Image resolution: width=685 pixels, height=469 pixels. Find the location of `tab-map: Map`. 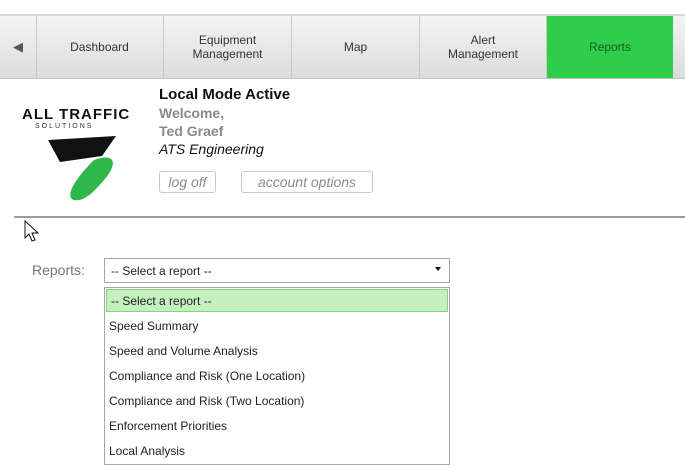

tab-map: Map is located at coordinates (356, 47).